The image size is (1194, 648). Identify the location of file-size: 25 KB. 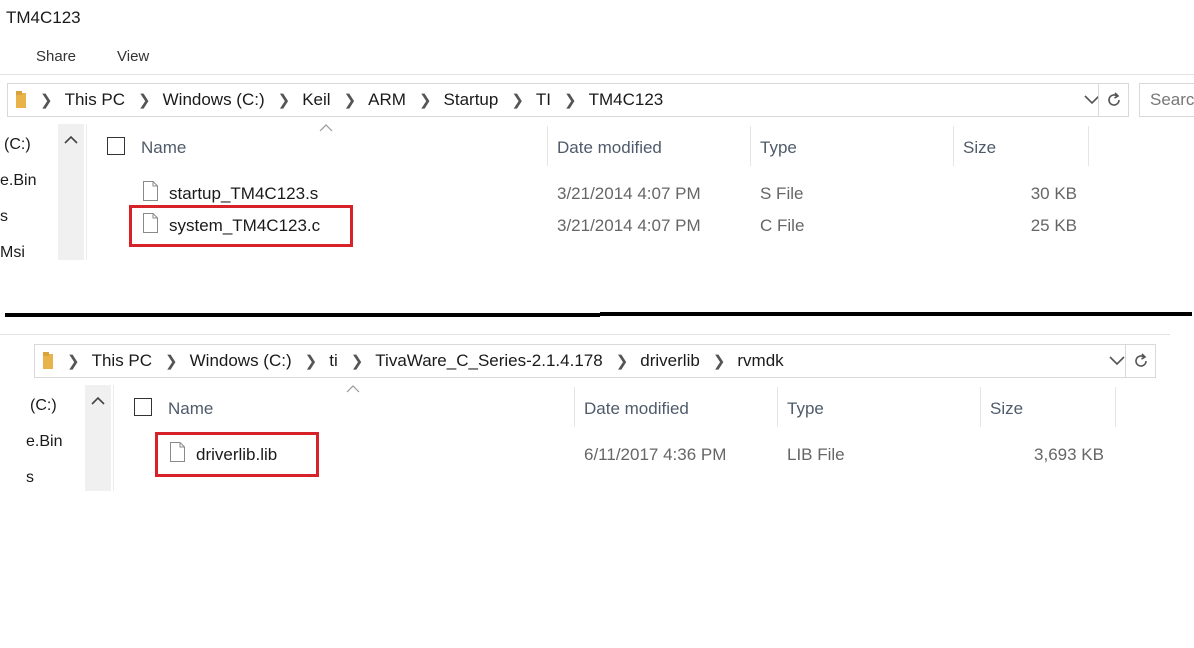
(1053, 225).